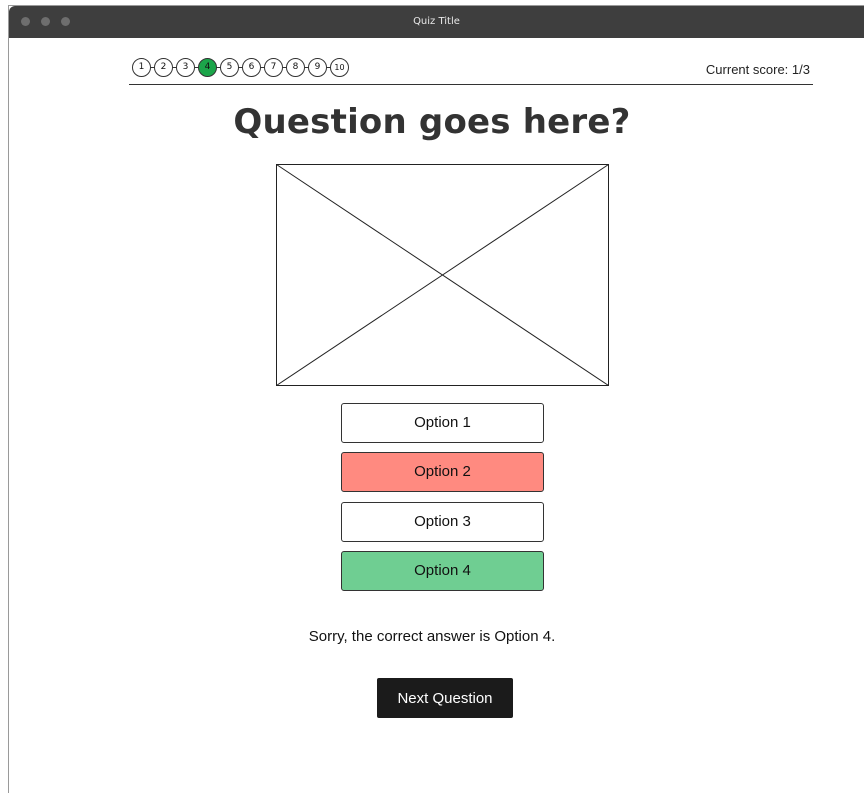  What do you see at coordinates (141, 67) in the screenshot?
I see `progress-step-1: 1` at bounding box center [141, 67].